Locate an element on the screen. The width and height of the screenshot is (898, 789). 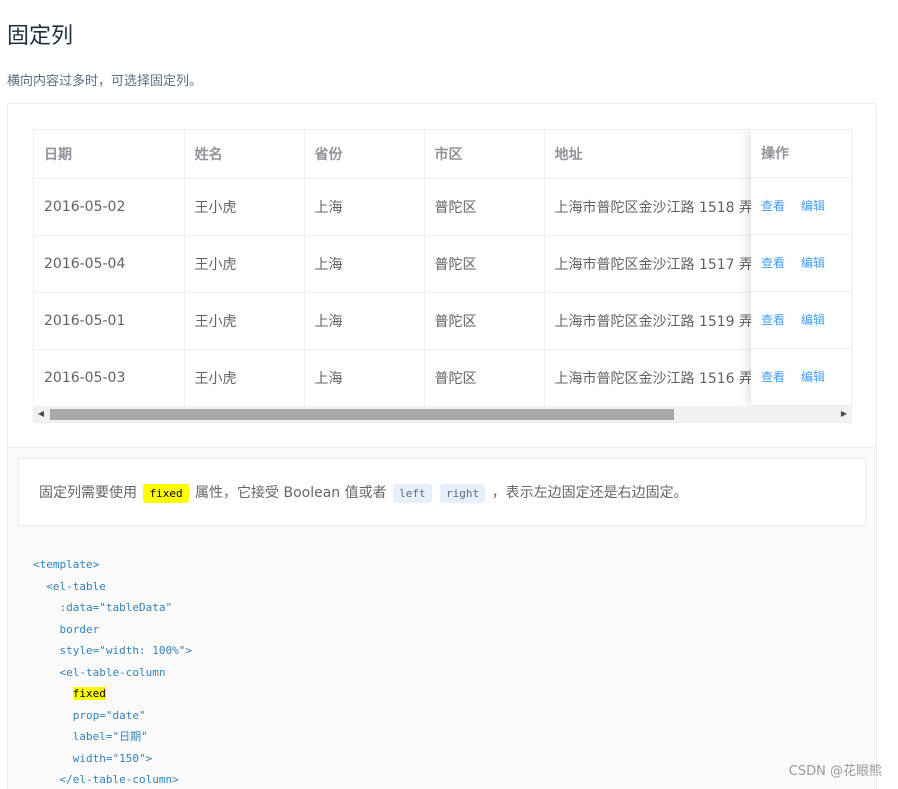
page-description: 横向内容过多时，可选择固定列。 is located at coordinates (105, 81).